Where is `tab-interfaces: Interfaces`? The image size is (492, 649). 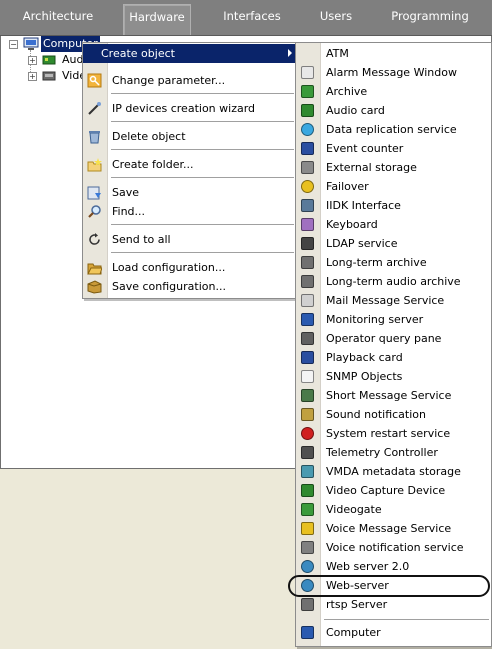 tab-interfaces: Interfaces is located at coordinates (252, 19).